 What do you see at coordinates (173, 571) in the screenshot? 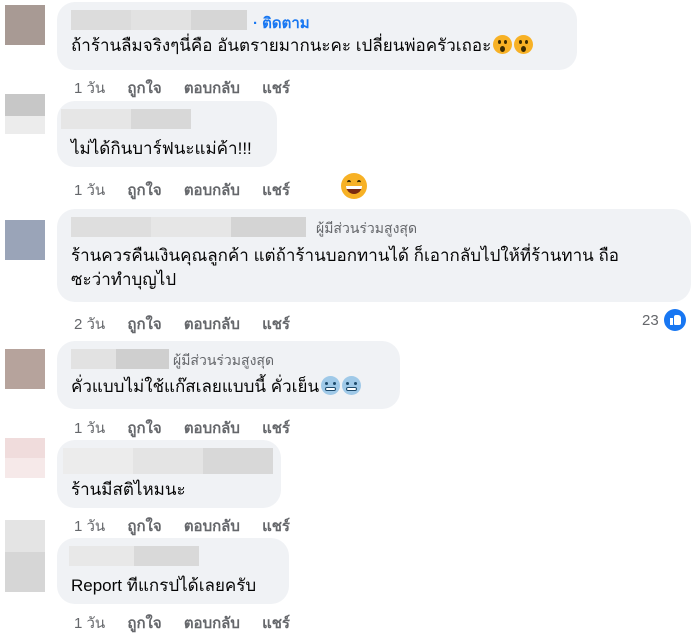
I see `comment-bubble: Report ทีแกรปได้เลยครับ` at bounding box center [173, 571].